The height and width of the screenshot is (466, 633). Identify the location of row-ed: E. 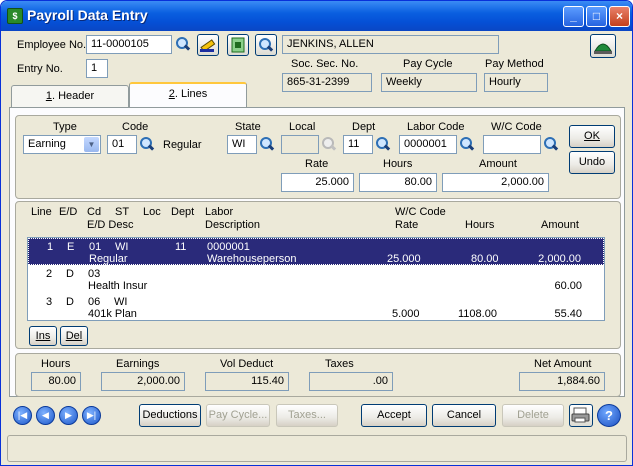
(71, 247).